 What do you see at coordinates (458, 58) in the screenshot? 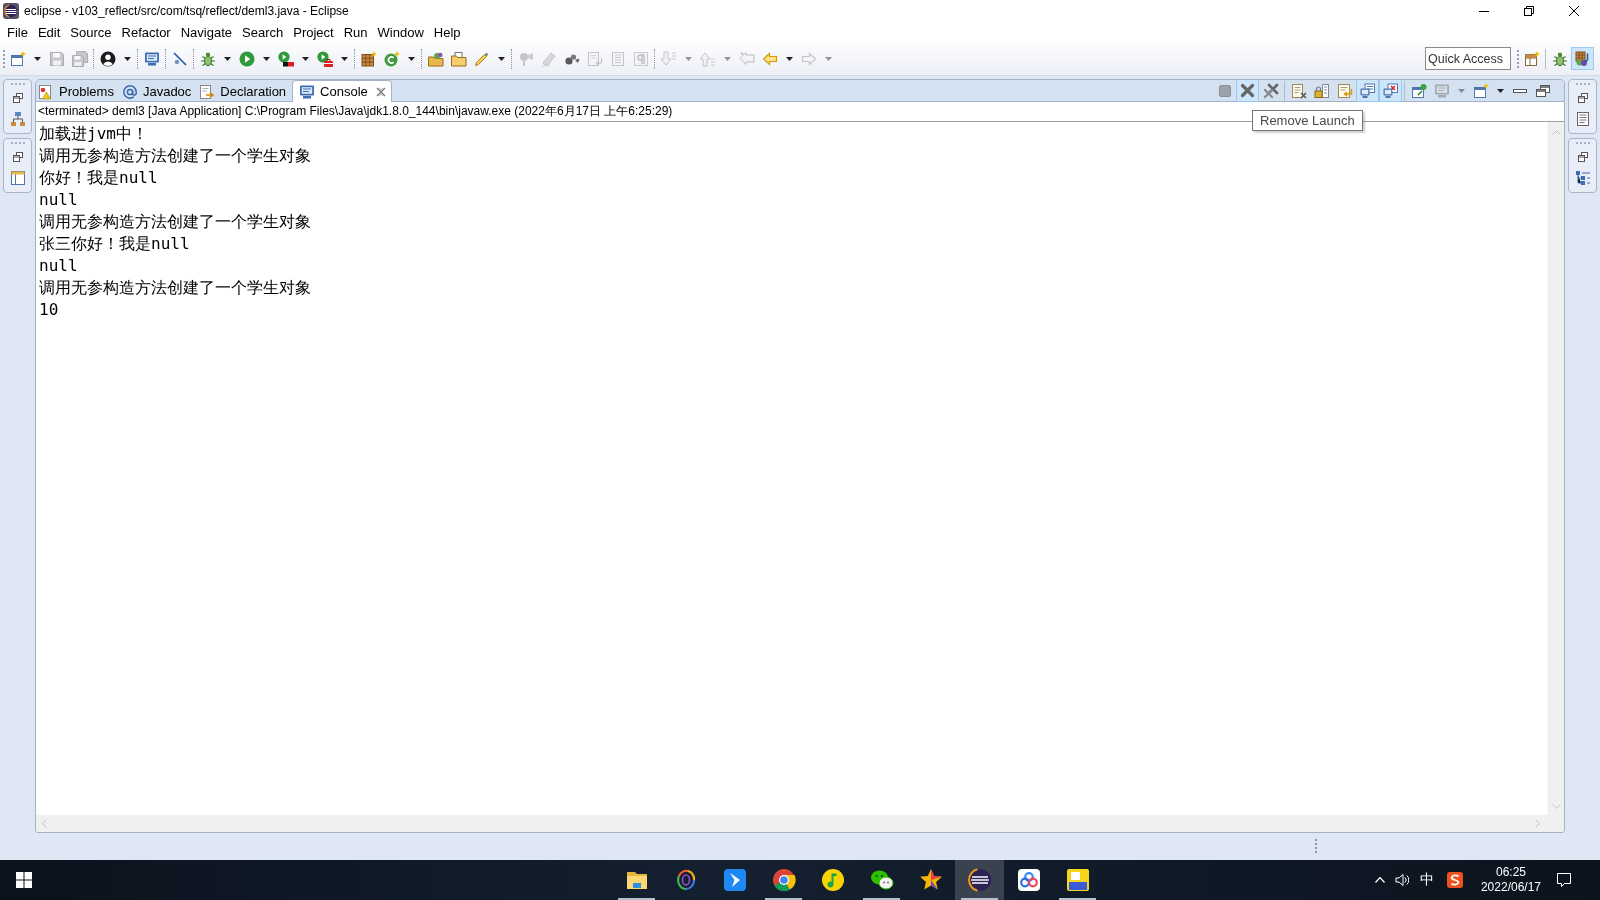
I see `folder-icon` at bounding box center [458, 58].